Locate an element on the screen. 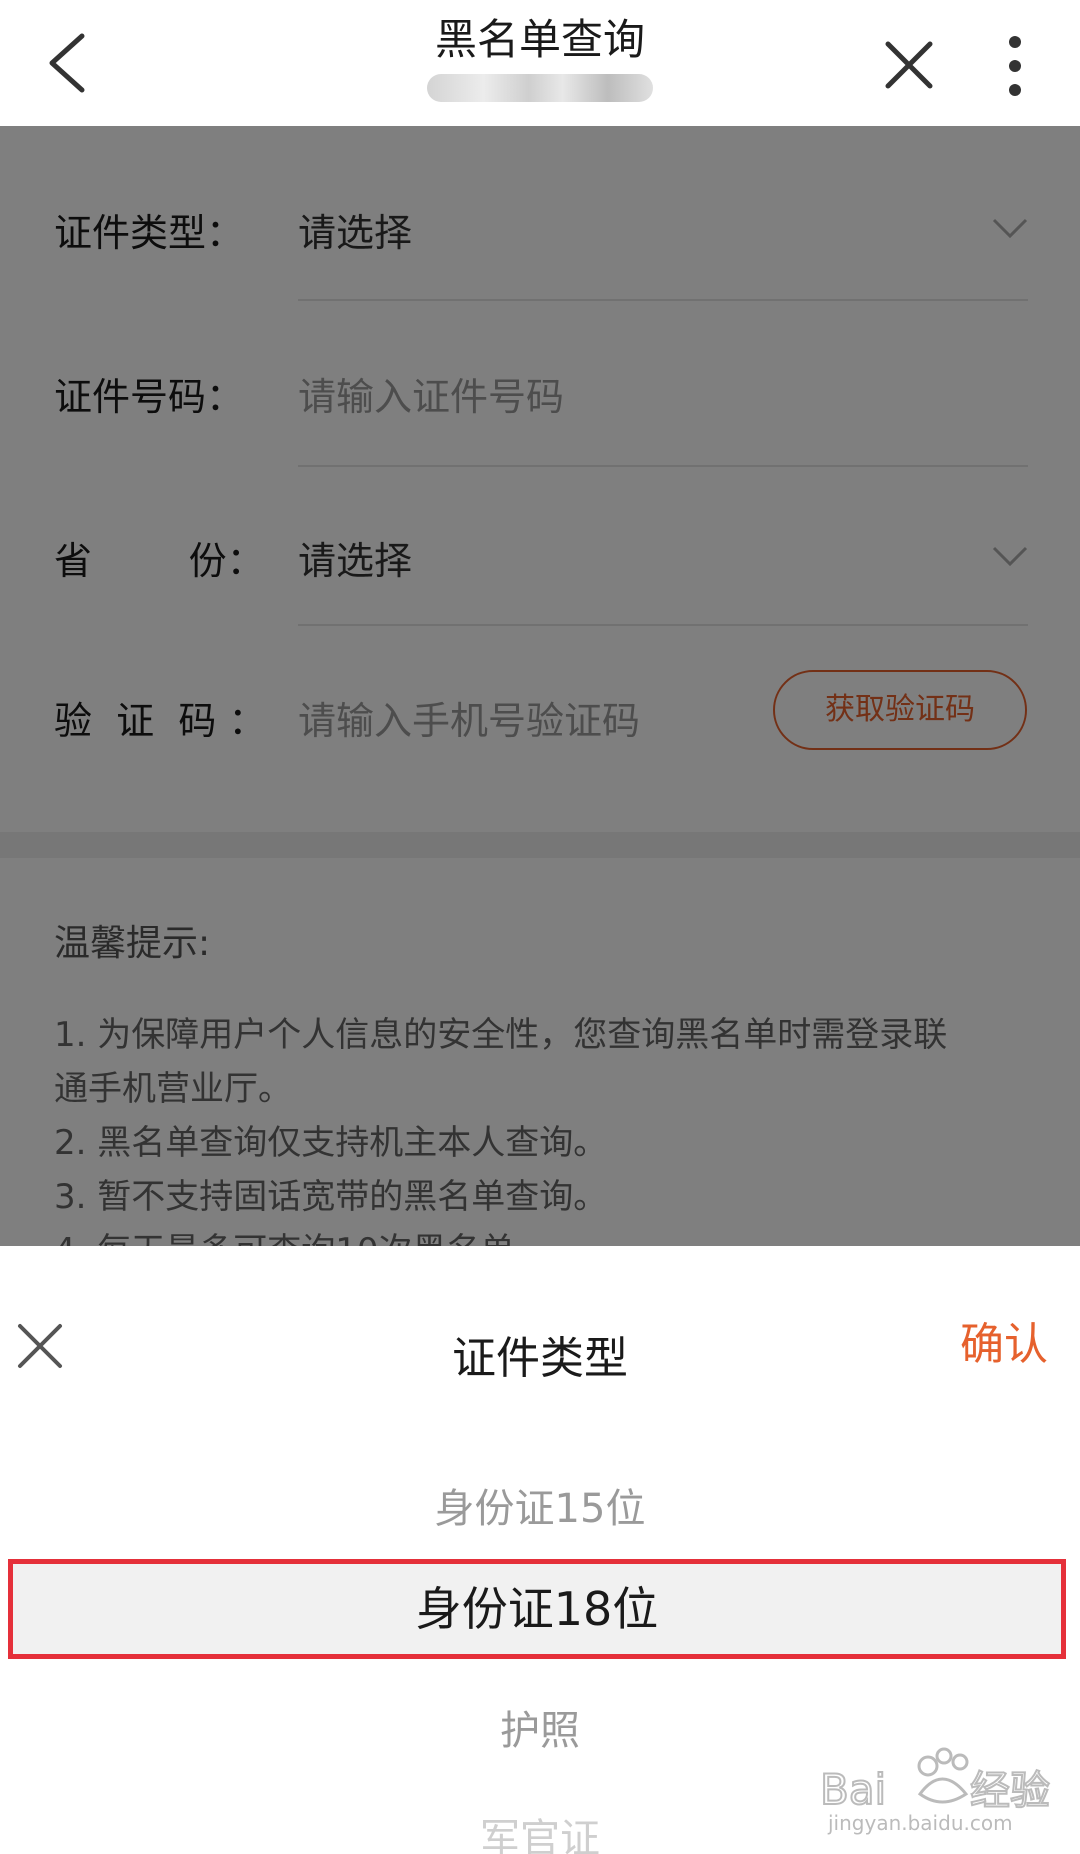 The image size is (1080, 1854). svg-text: Bai is located at coordinates (853, 1789).